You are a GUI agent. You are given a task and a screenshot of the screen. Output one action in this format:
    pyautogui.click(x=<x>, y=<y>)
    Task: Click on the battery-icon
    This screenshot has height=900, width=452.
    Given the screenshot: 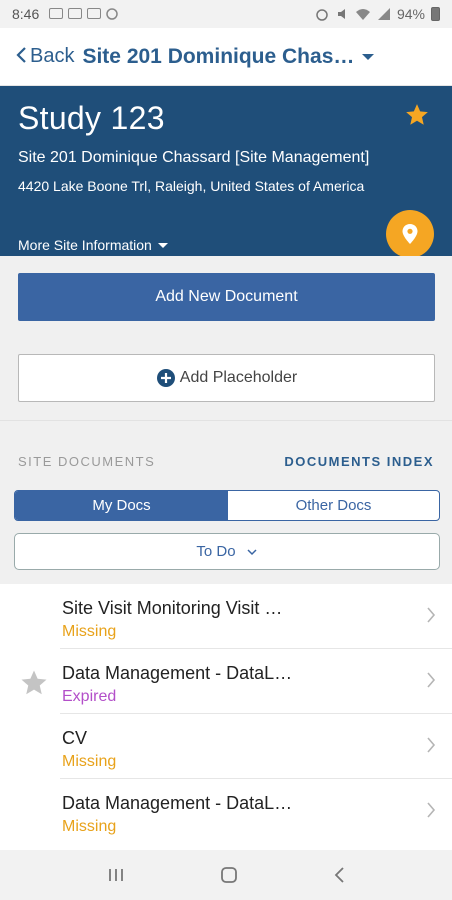 What is the action you would take?
    pyautogui.click(x=435, y=14)
    